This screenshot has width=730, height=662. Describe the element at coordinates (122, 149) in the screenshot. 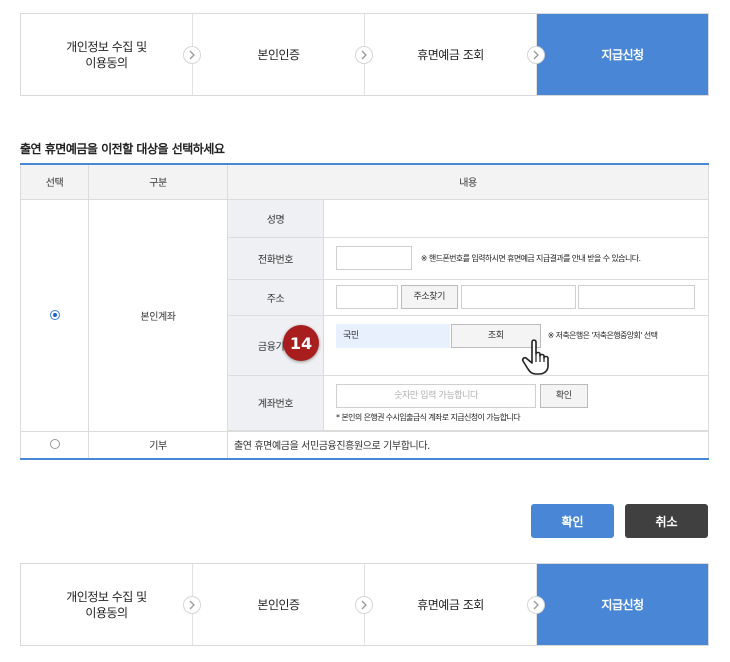

I see `section-title: 출연 휴면예금을 이전할 대상을 선택하세요` at that location.